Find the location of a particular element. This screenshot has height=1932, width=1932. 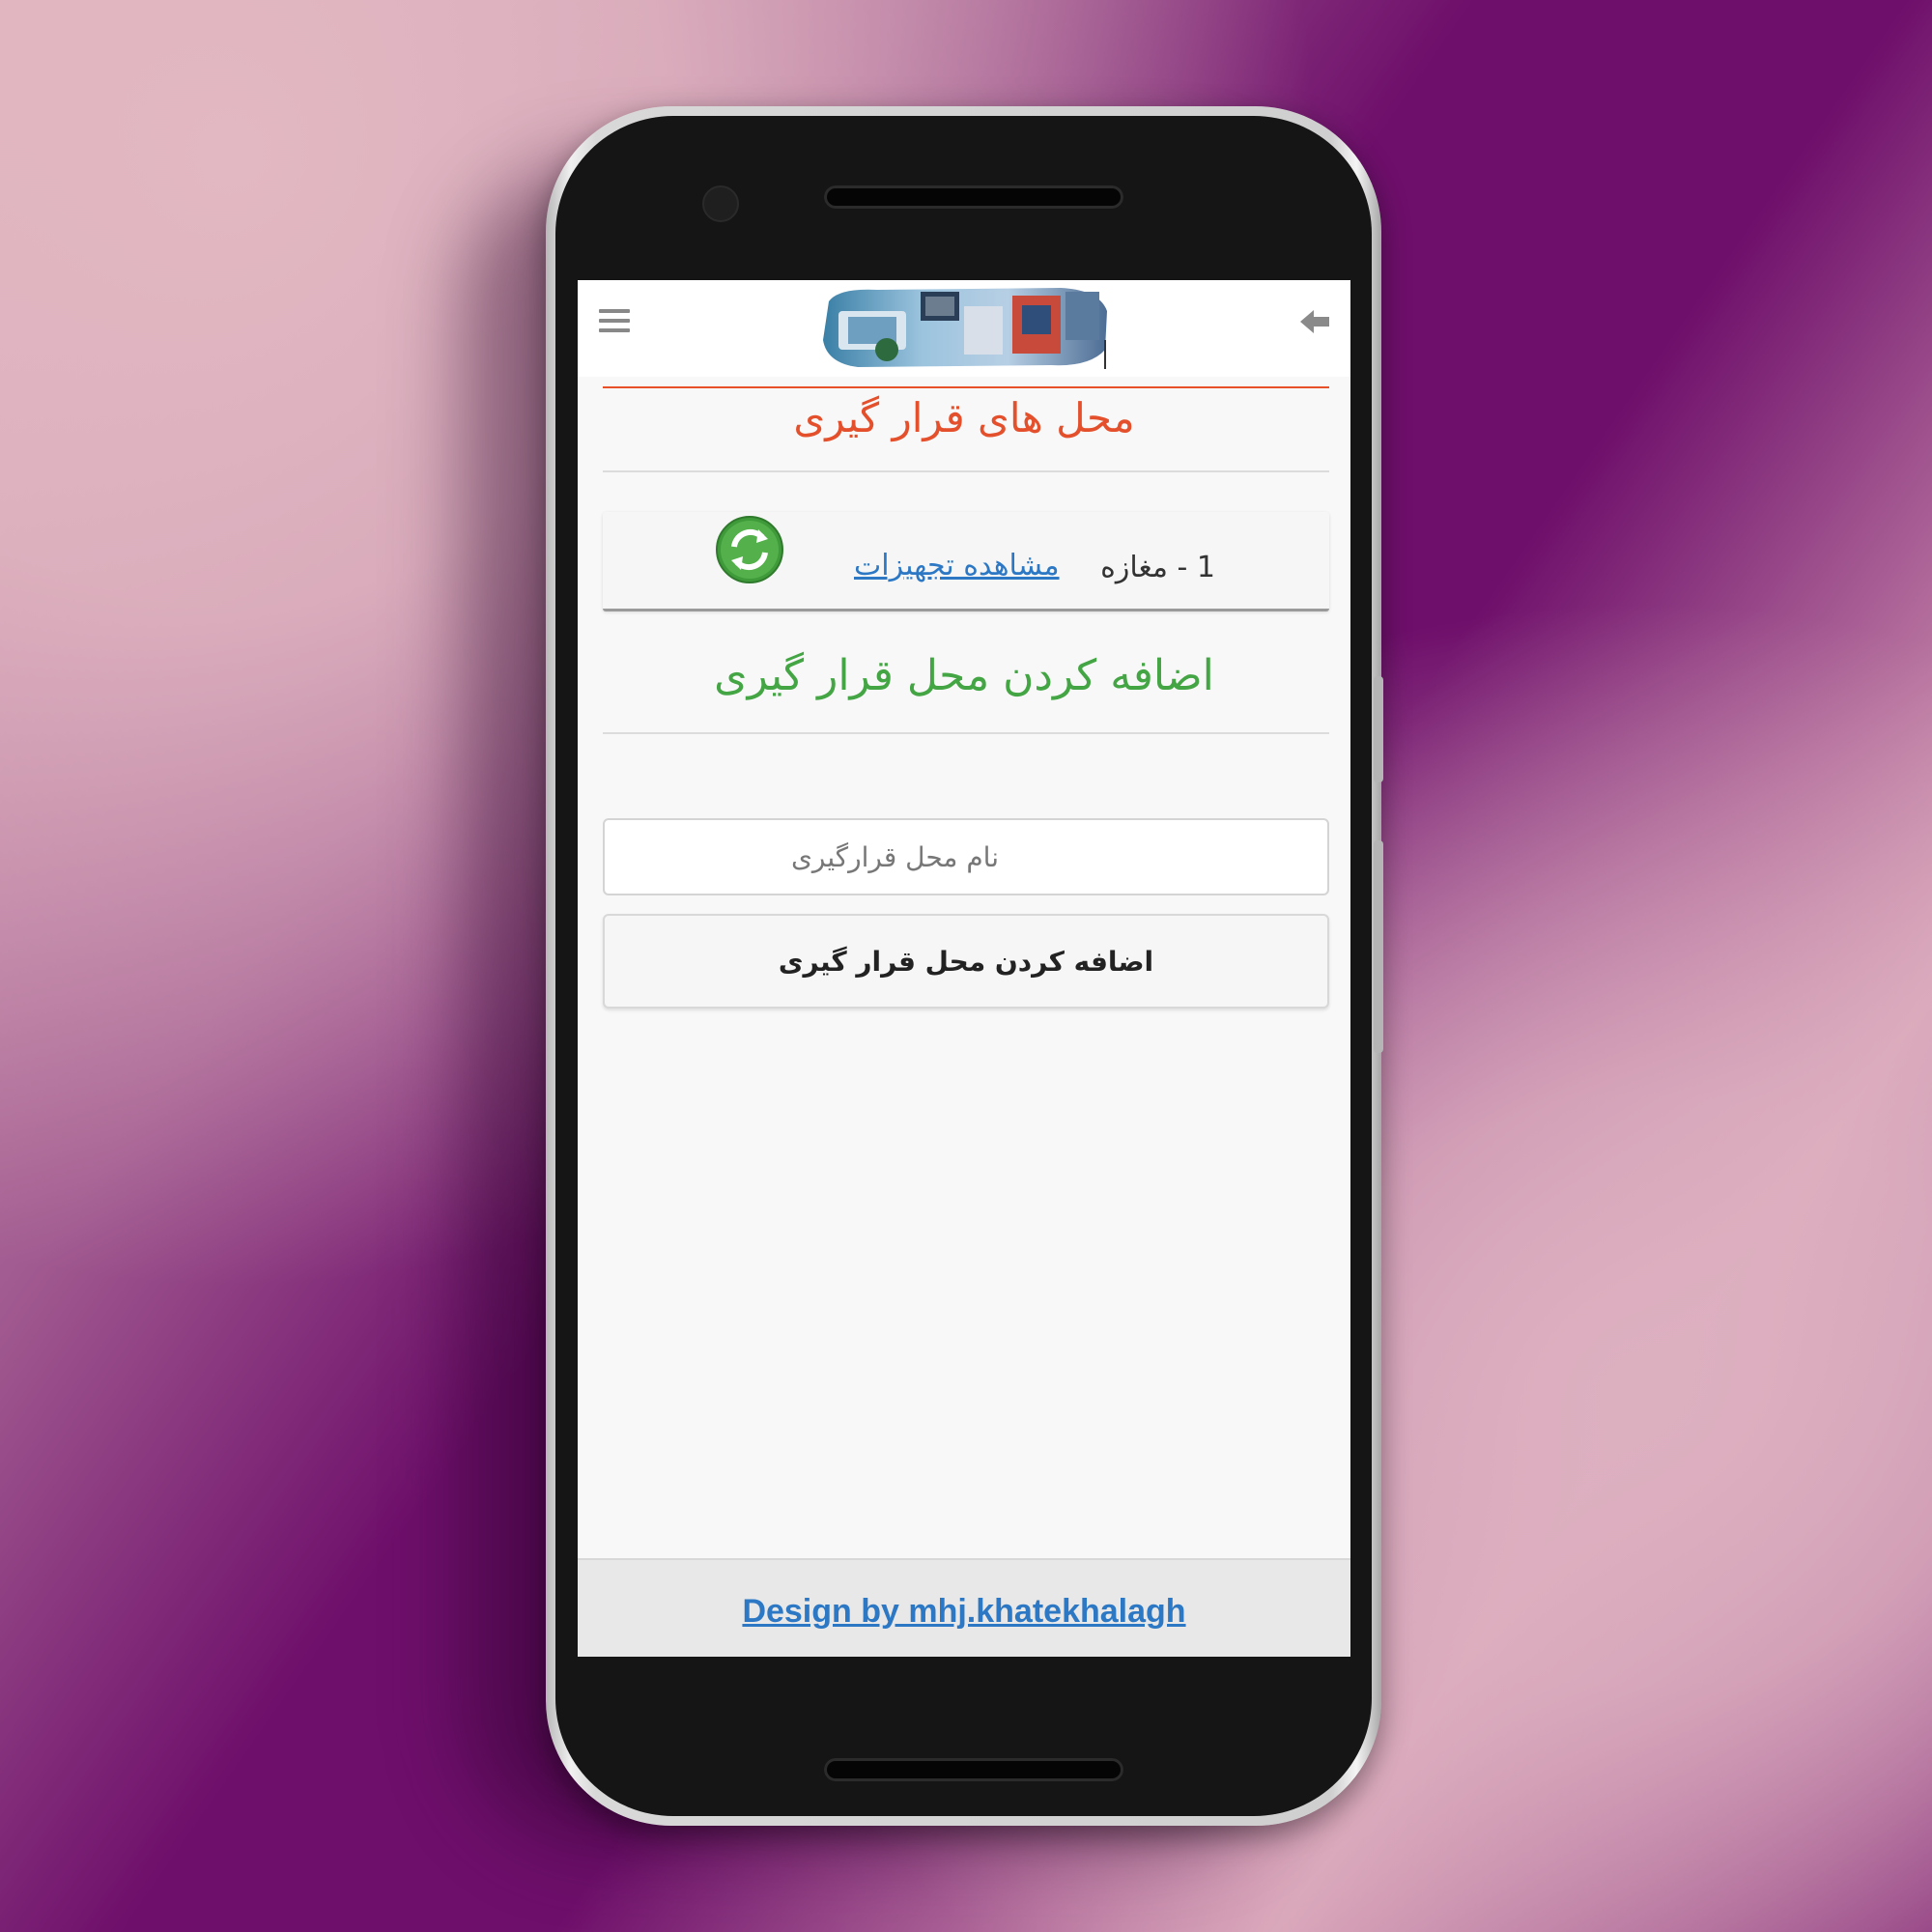

location-label: 1 - مغازه is located at coordinates (1157, 567).